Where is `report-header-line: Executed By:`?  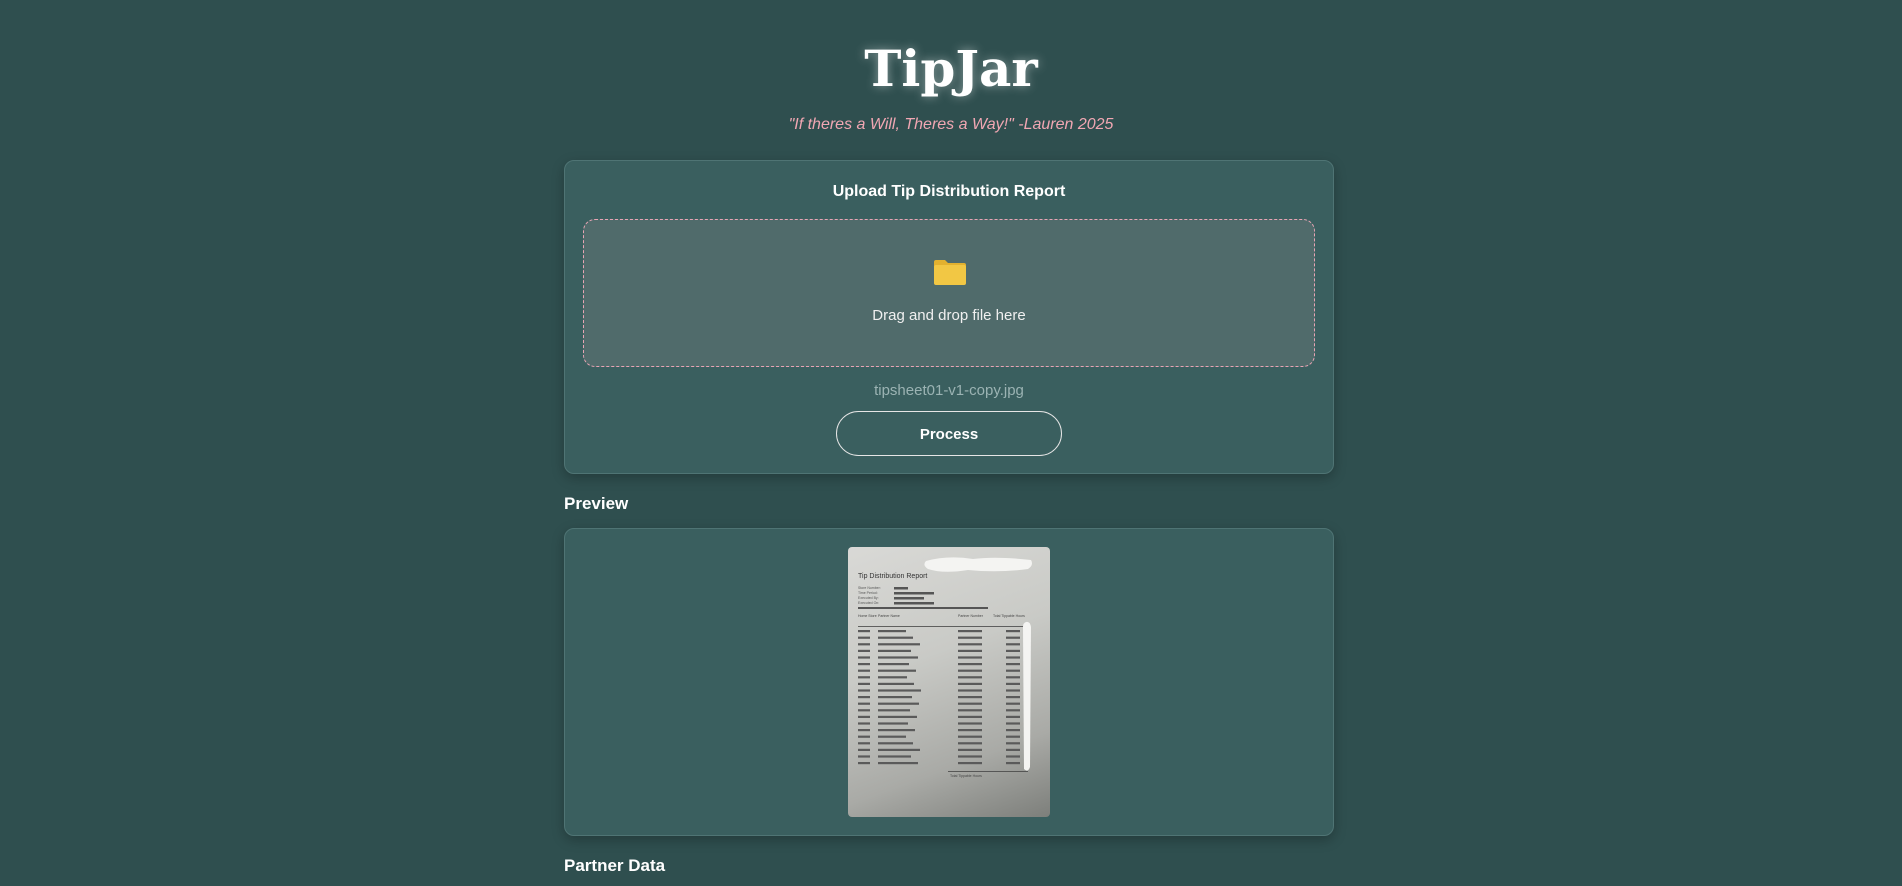
report-header-line: Executed By: is located at coordinates (868, 598).